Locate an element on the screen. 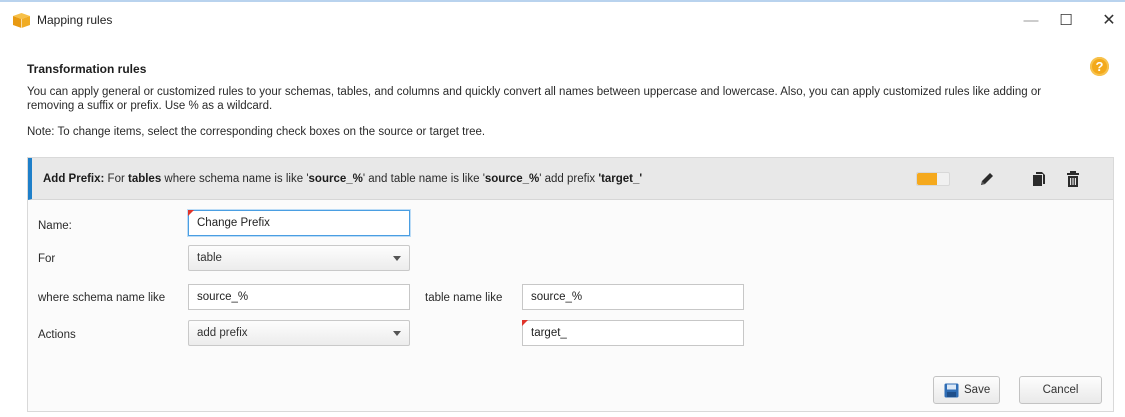  floppy-disk-icon is located at coordinates (951, 390).